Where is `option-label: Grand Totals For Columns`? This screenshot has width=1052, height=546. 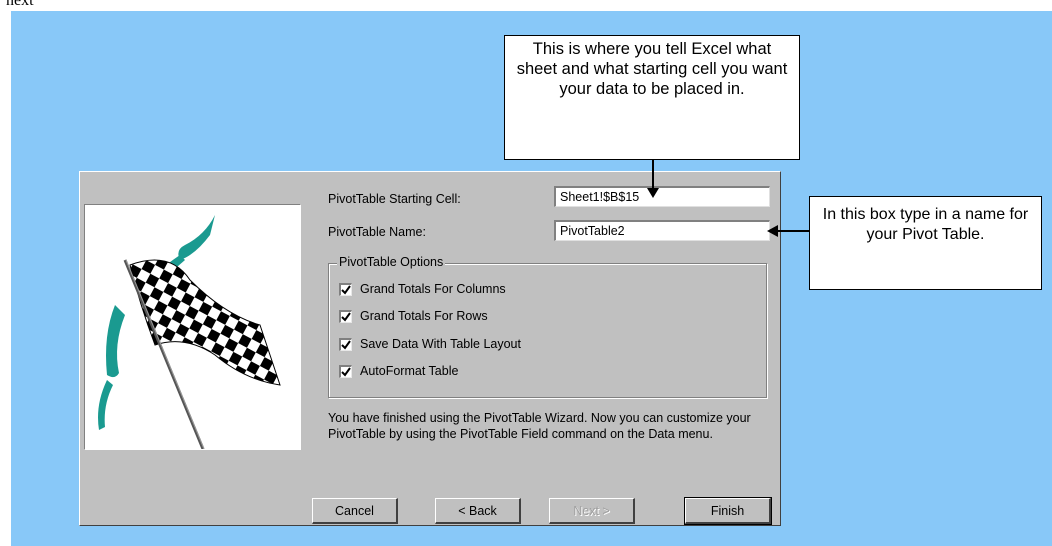
option-label: Grand Totals For Columns is located at coordinates (433, 289).